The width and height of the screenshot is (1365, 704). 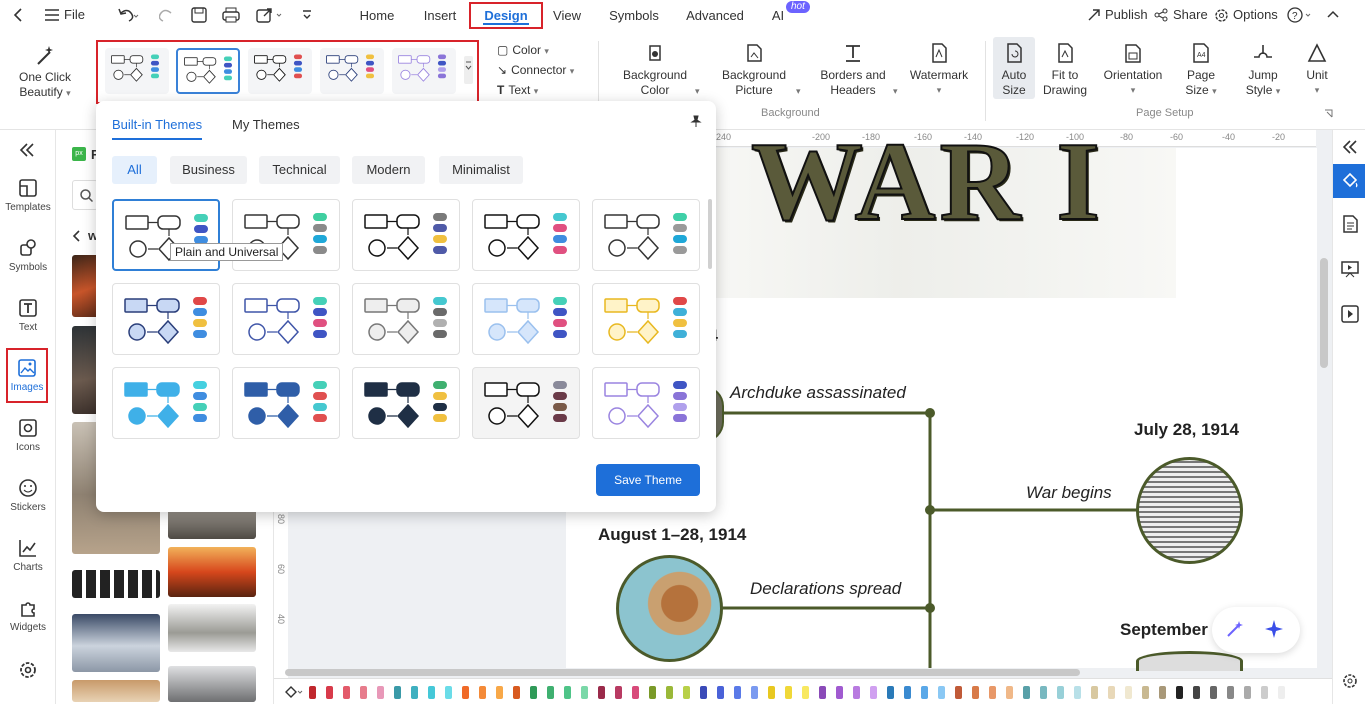 What do you see at coordinates (134, 170) in the screenshot?
I see `filter-all: All` at bounding box center [134, 170].